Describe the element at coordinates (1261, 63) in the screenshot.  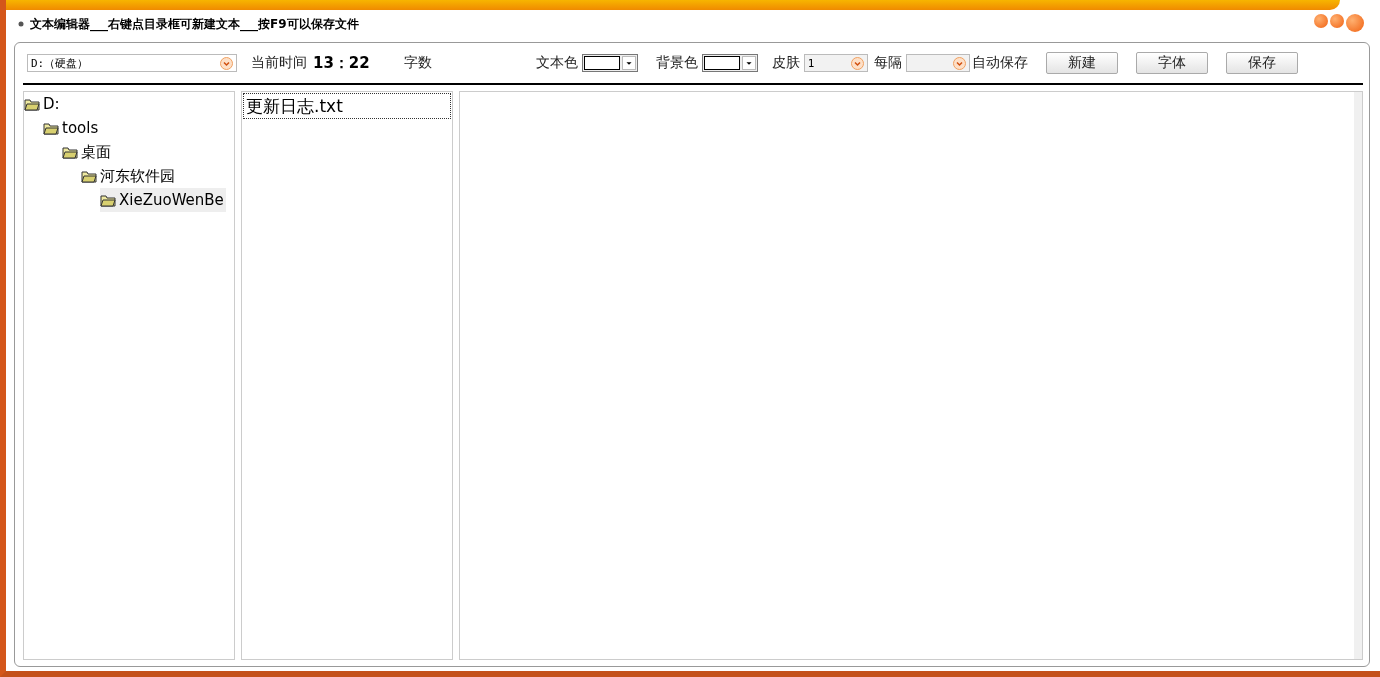
I see `toolbar-button: 保存` at that location.